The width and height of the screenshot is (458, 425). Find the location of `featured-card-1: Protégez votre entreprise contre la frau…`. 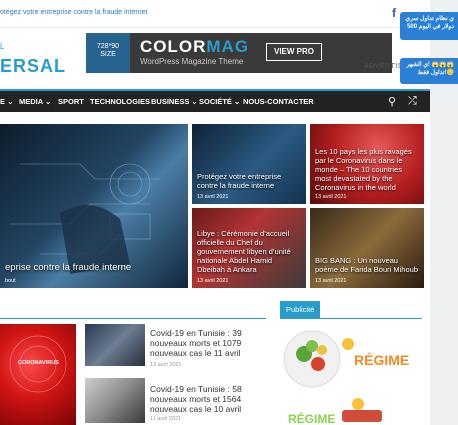

featured-card-1: Protégez votre entreprise contre la frau… is located at coordinates (249, 164).